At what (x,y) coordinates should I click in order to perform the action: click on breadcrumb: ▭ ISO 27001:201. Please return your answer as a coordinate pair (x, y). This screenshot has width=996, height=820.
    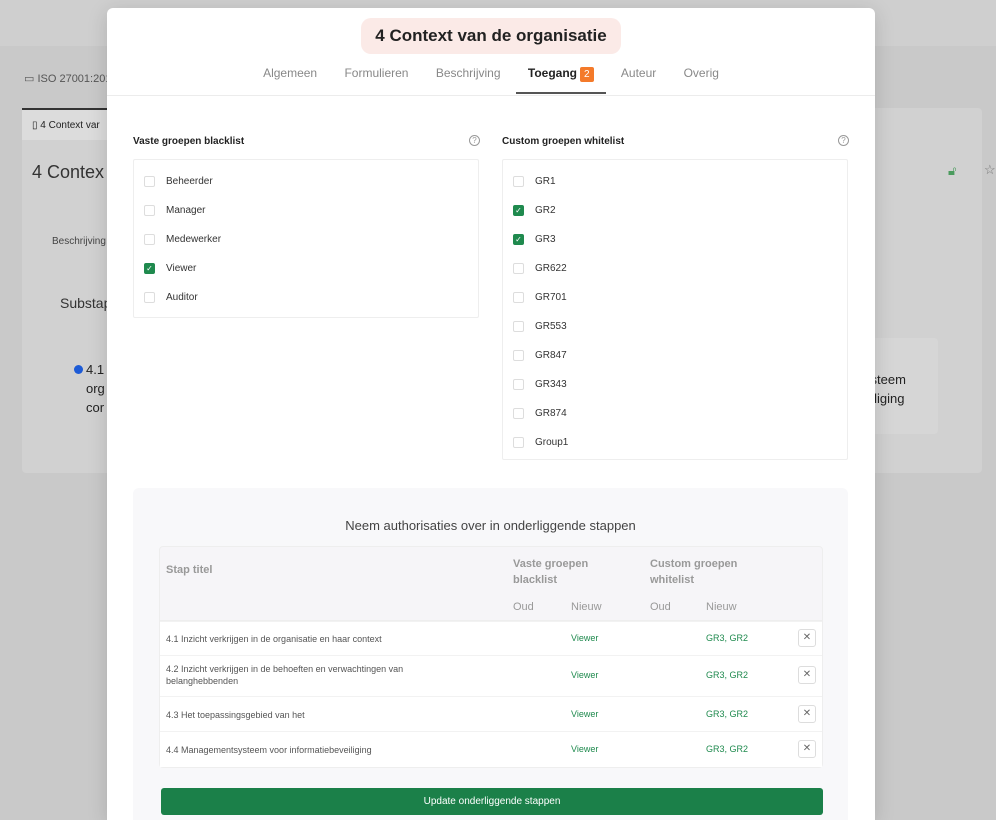
    Looking at the image, I should click on (67, 78).